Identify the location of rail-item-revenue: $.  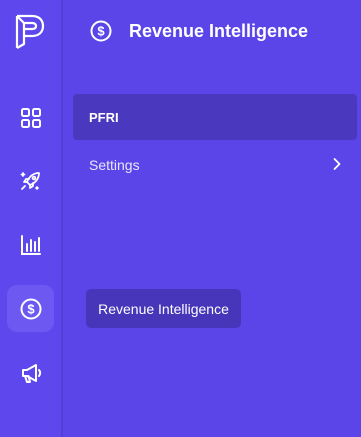
(30, 308).